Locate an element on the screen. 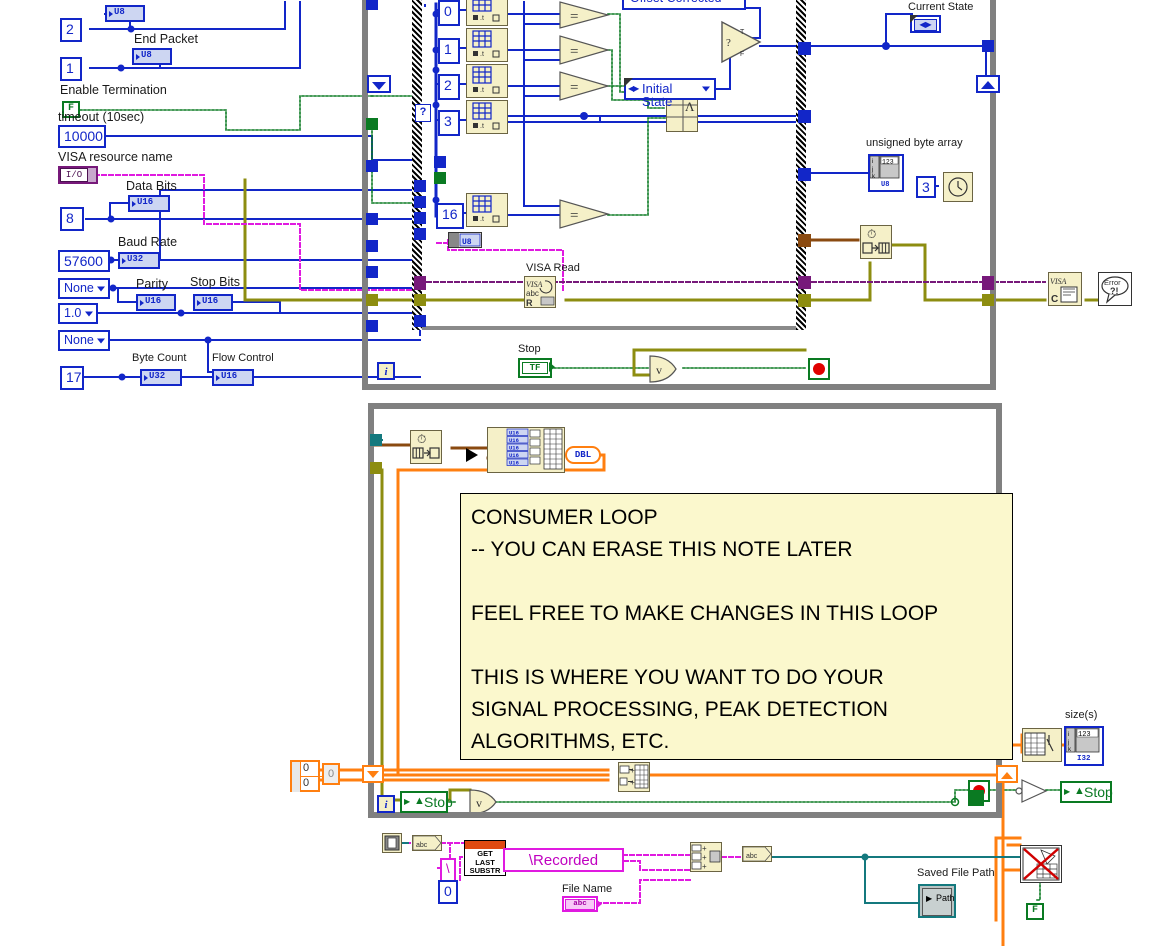 This screenshot has width=1157, height=946. array-index-constant: 0 is located at coordinates (331, 774).